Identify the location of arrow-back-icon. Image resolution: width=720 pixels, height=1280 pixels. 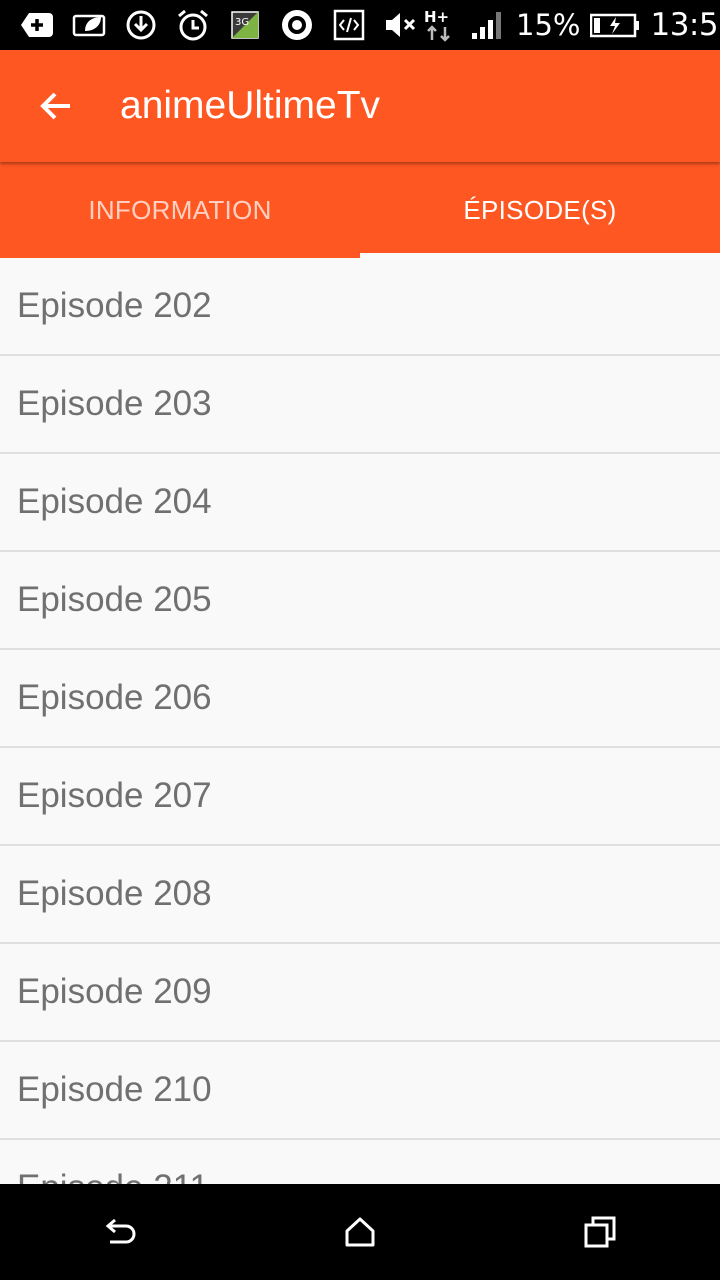
(55, 106).